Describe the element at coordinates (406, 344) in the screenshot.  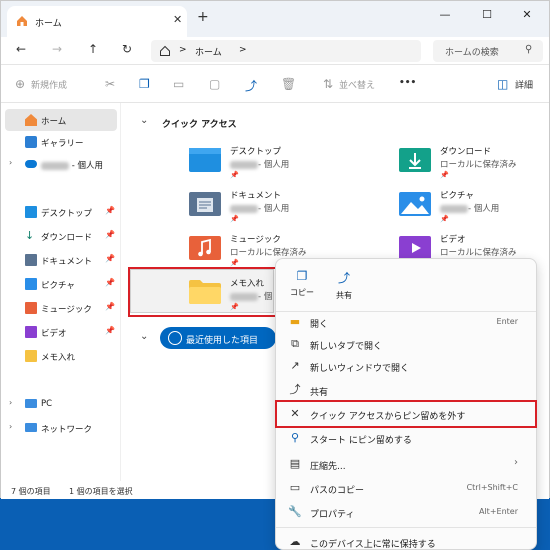
I see `menu-item-open-new-tab: ⧉ 新しいタブで開く` at that location.